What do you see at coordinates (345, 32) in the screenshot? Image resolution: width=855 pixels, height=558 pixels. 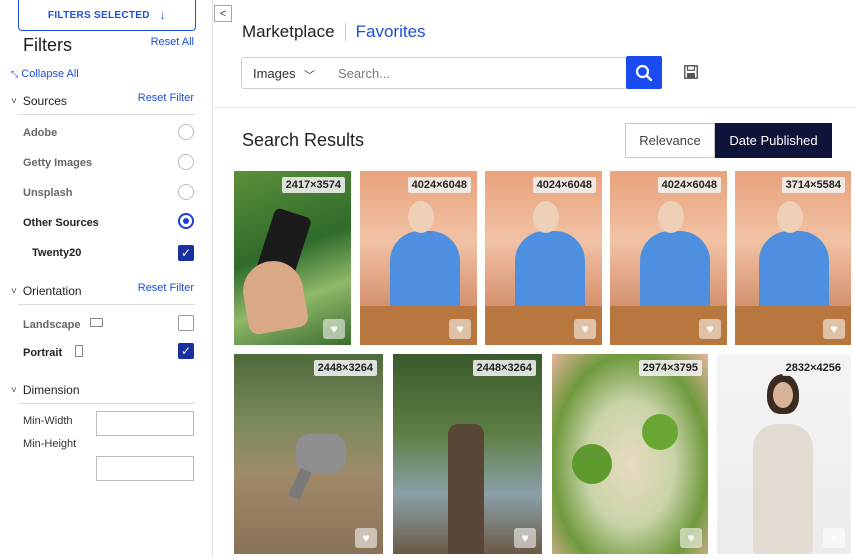 I see `tab-divider` at bounding box center [345, 32].